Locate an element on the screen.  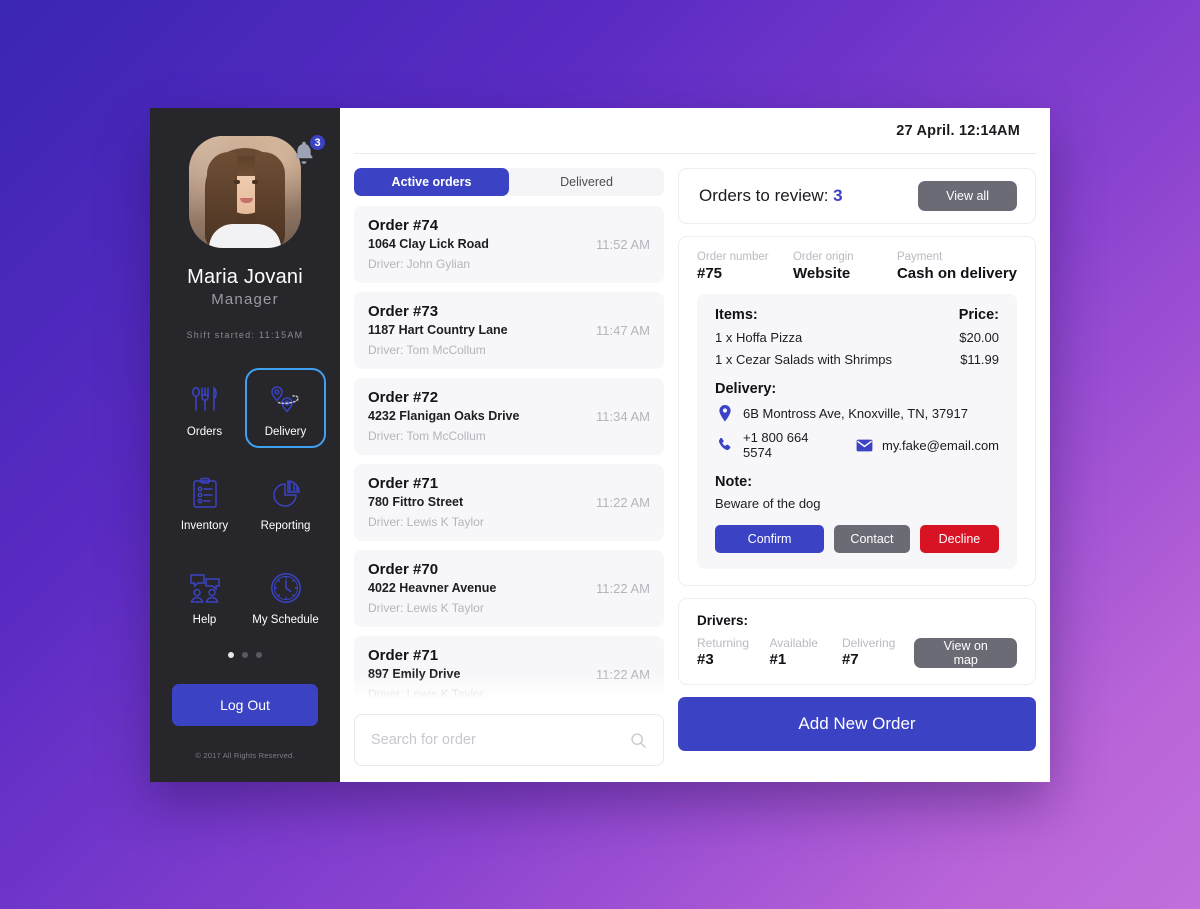
orders-to-review-panel: Orders to review: 3 View all is located at coordinates (857, 196).